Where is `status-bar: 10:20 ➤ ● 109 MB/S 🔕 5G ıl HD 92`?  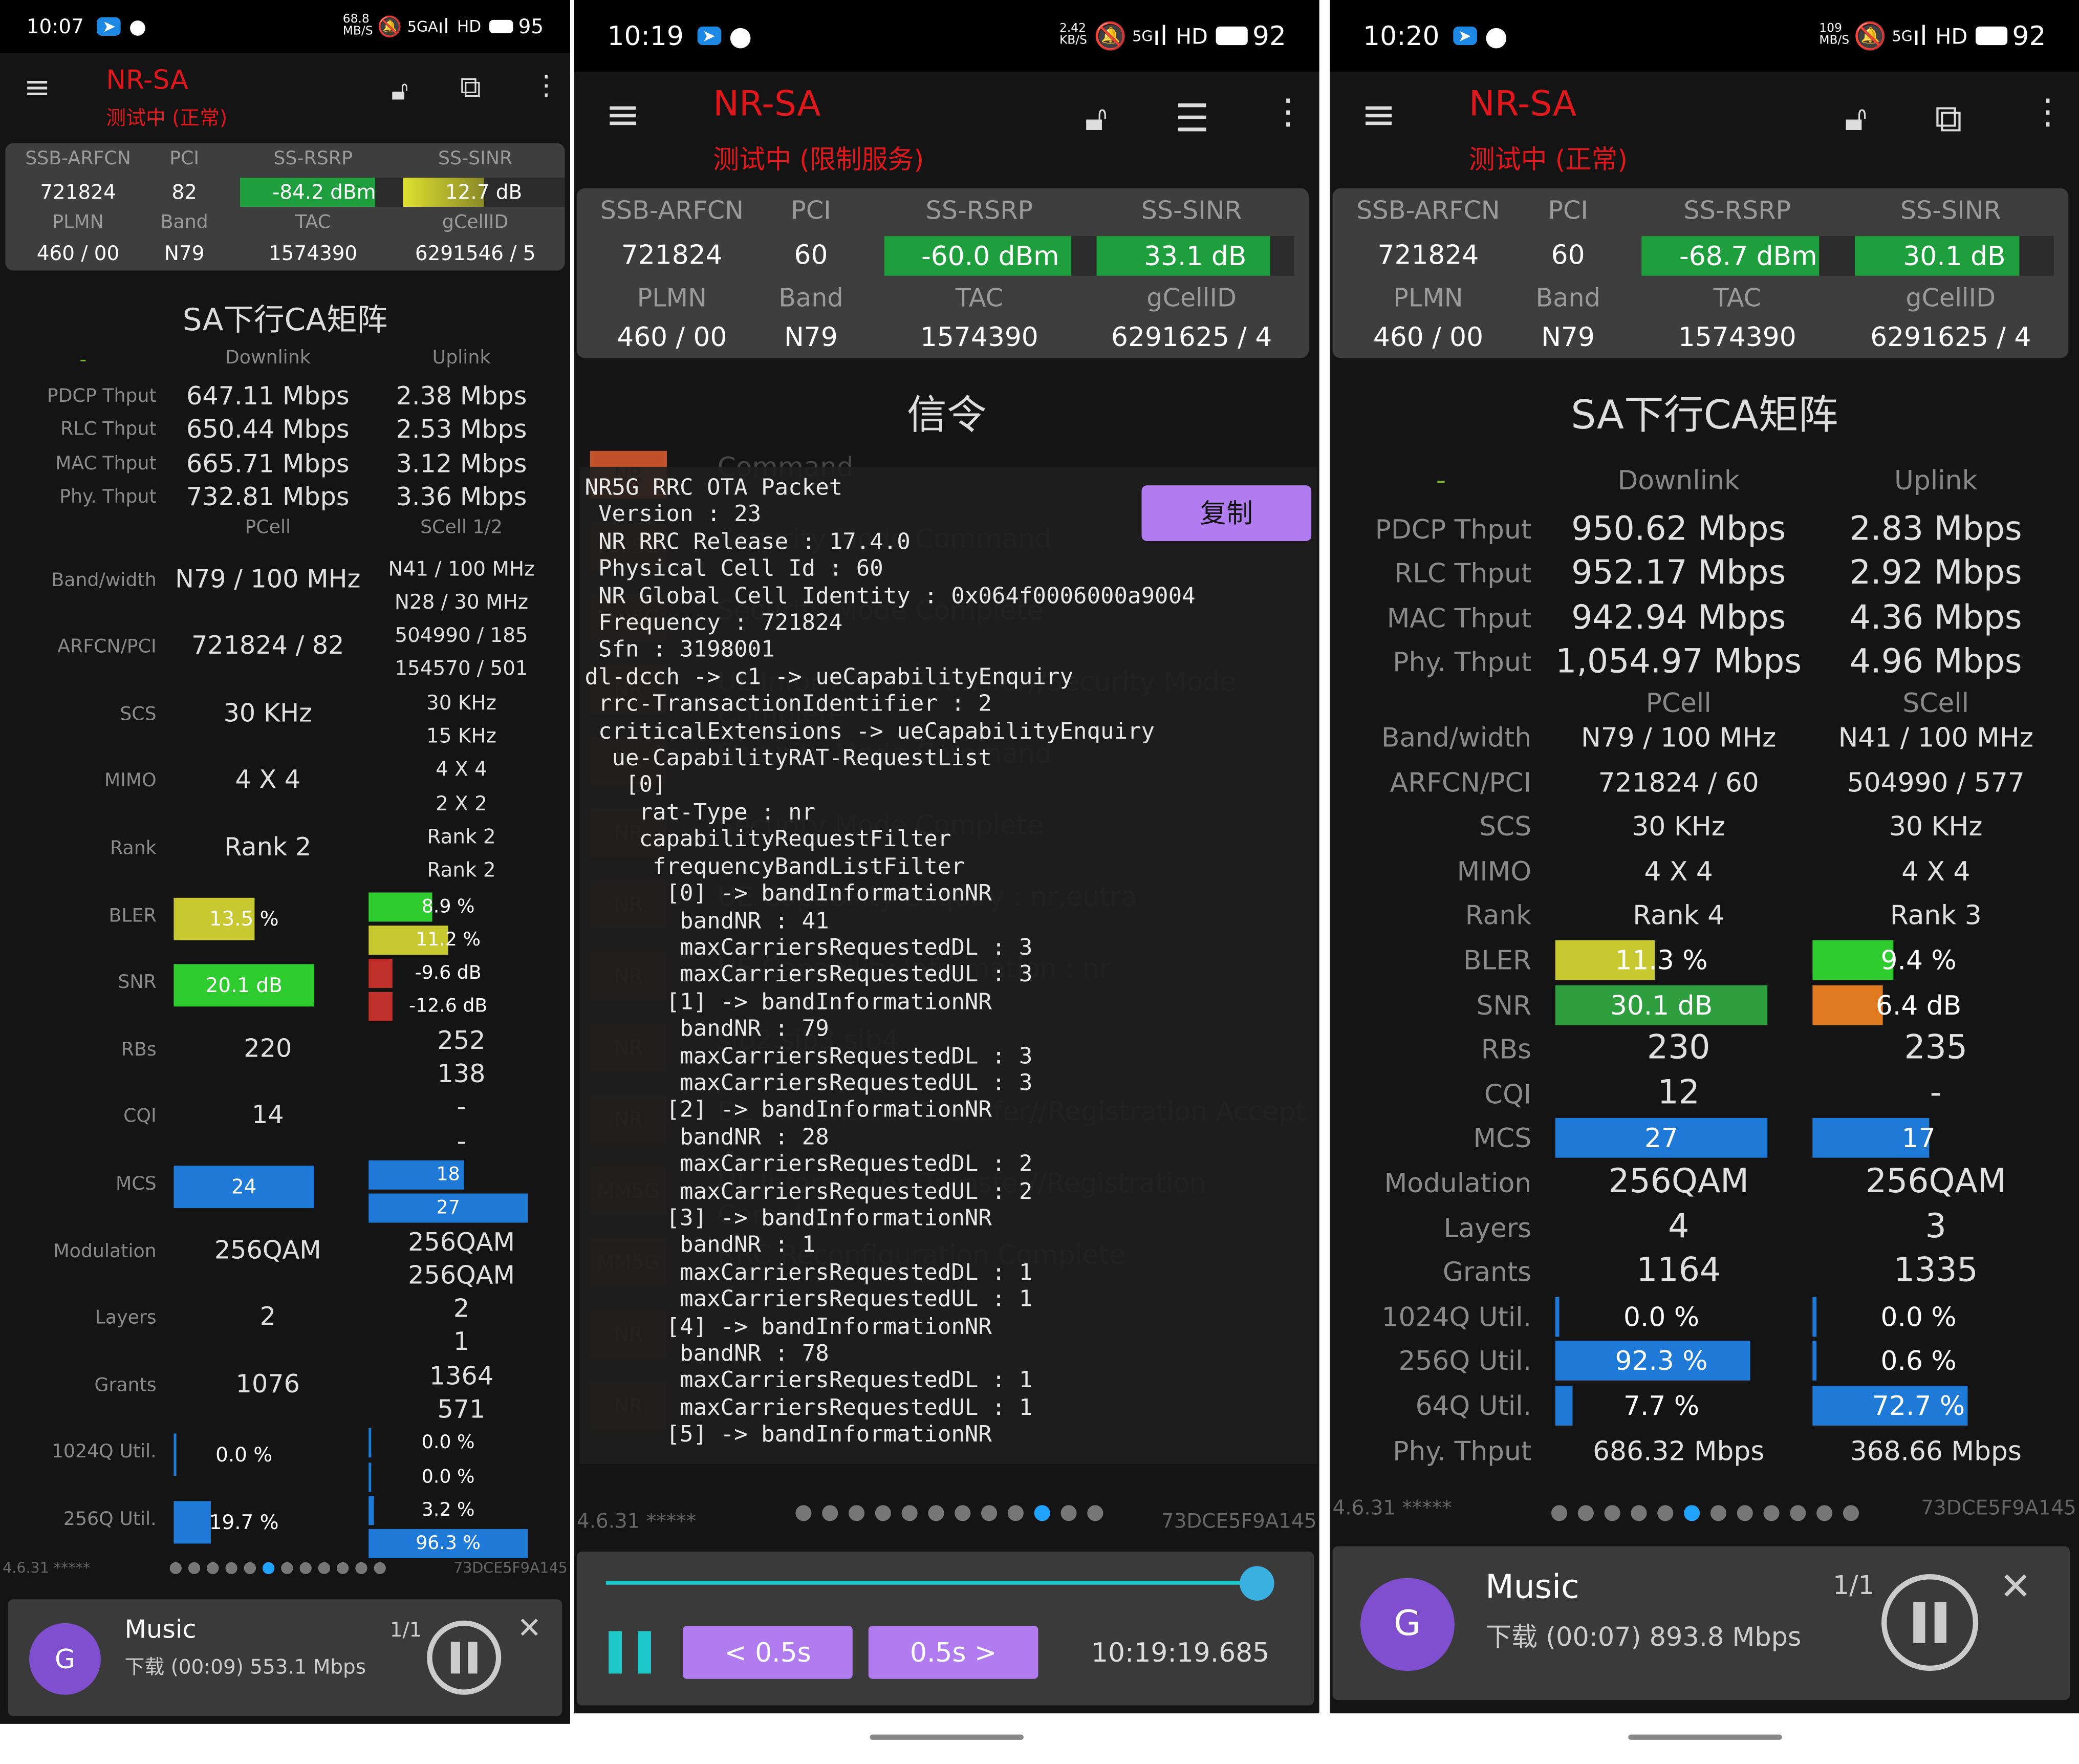 status-bar: 10:20 ➤ ● 109 MB/S 🔕 5G ıl HD 92 is located at coordinates (1705, 36).